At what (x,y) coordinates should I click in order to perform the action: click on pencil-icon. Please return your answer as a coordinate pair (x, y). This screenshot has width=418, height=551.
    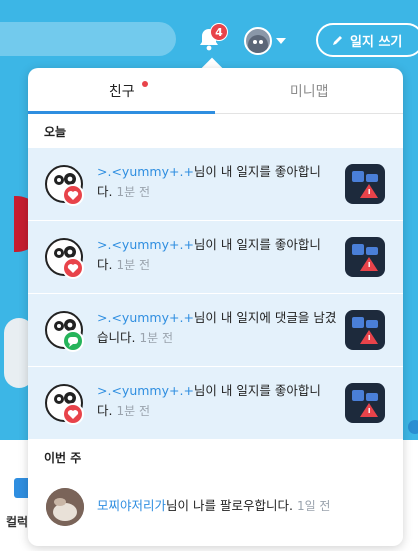
    Looking at the image, I should click on (337, 40).